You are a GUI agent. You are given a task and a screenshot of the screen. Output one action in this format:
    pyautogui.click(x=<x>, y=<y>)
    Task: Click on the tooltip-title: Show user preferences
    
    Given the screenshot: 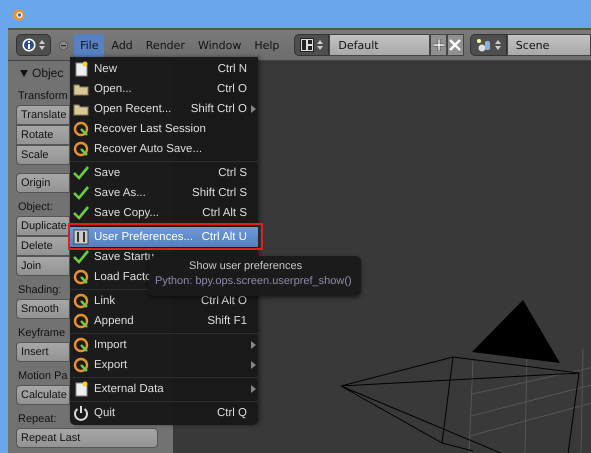 What is the action you would take?
    pyautogui.click(x=246, y=266)
    